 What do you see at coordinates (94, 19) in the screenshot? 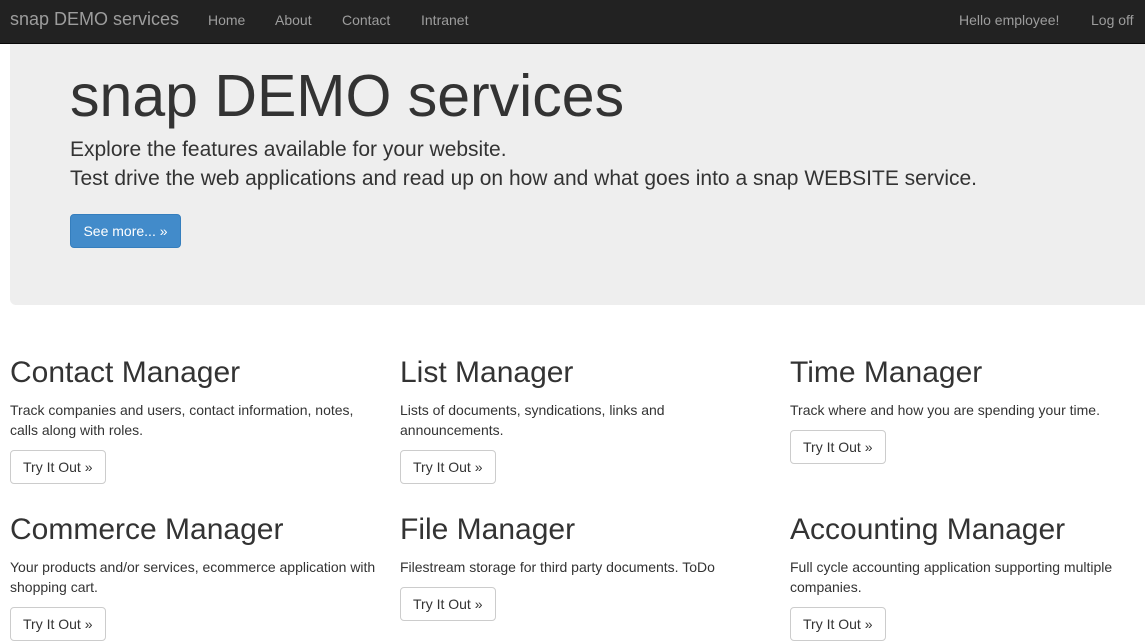
I see `brand-link: snap DEMO services` at bounding box center [94, 19].